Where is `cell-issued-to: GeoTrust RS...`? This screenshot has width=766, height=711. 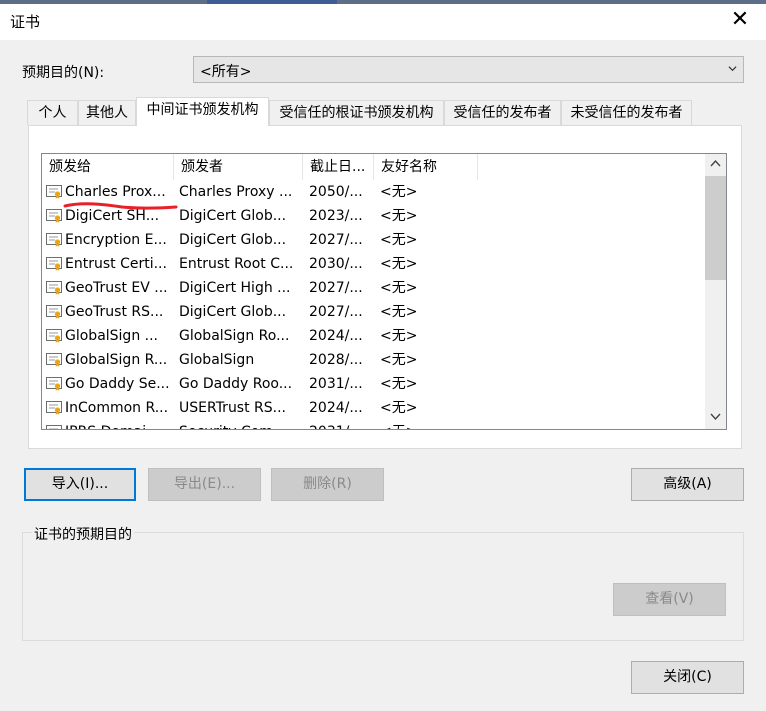 cell-issued-to: GeoTrust RS... is located at coordinates (114, 312).